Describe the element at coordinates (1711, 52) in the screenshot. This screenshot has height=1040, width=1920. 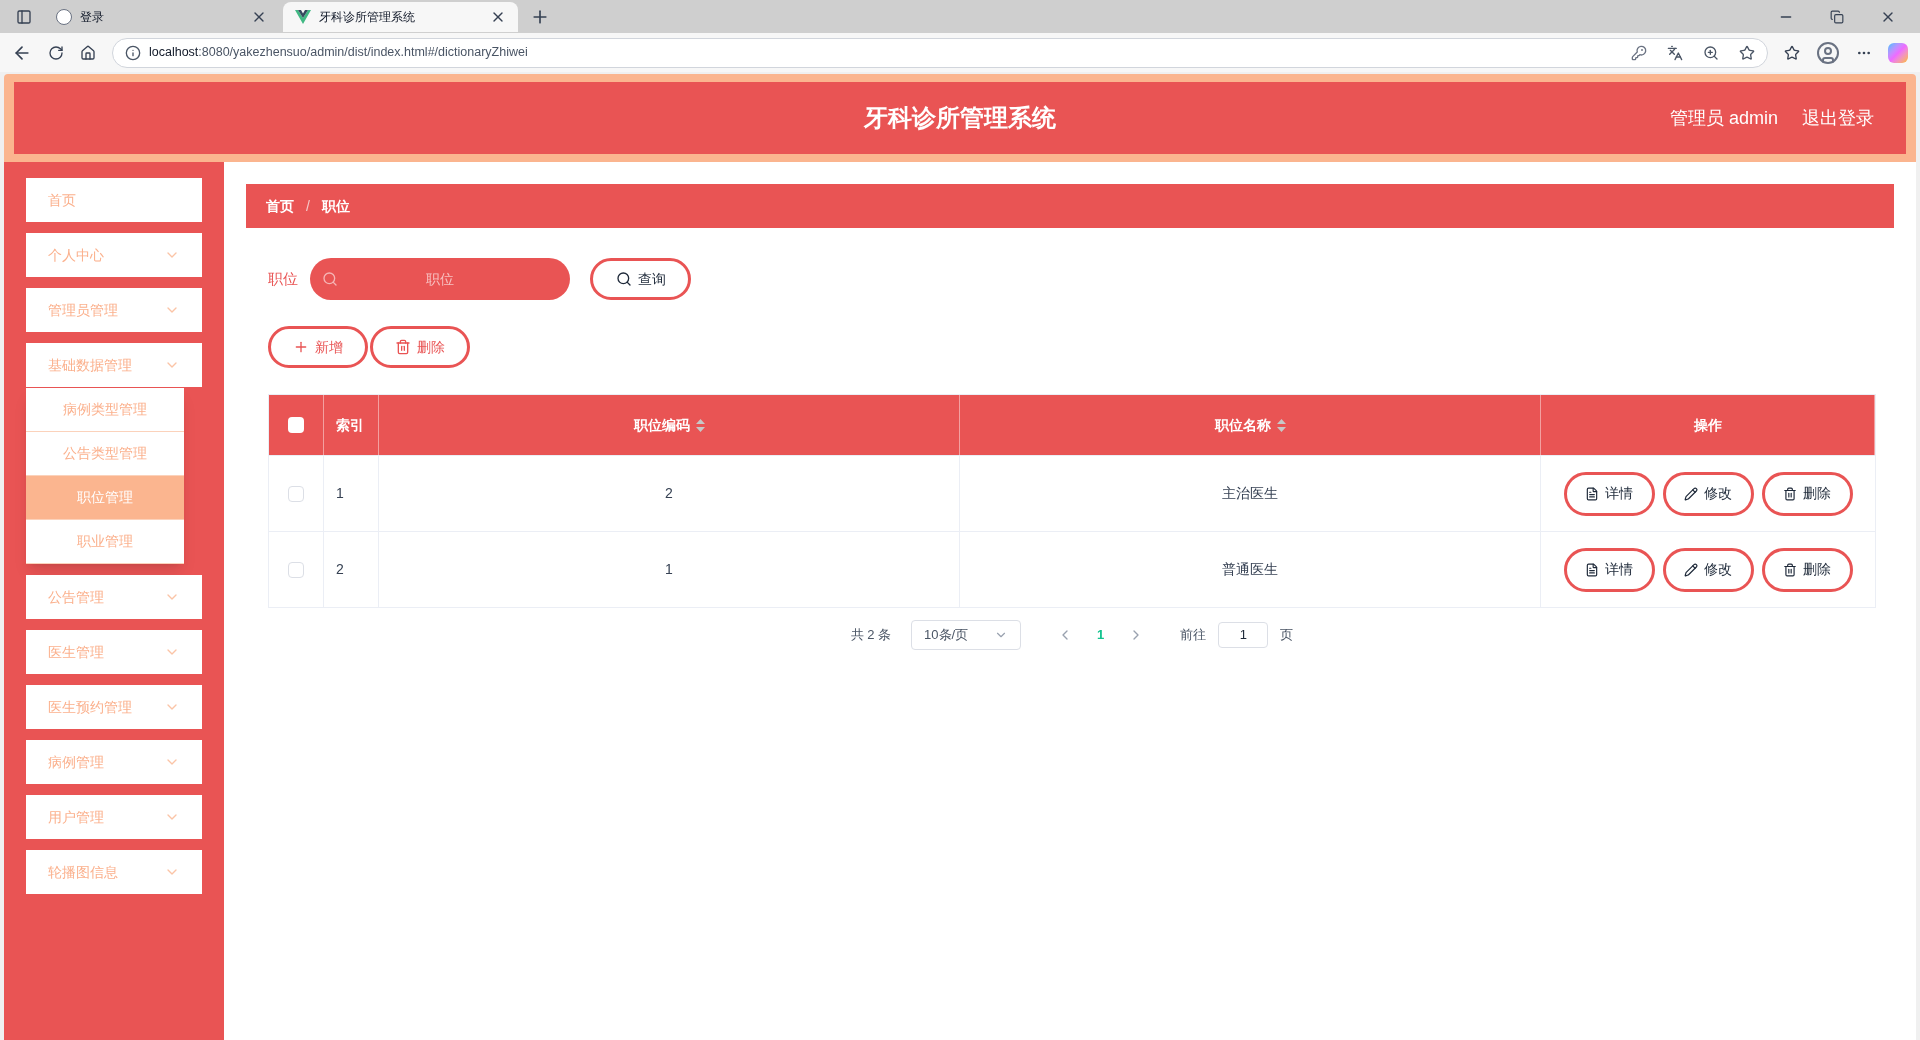
I see `zoom-icon` at that location.